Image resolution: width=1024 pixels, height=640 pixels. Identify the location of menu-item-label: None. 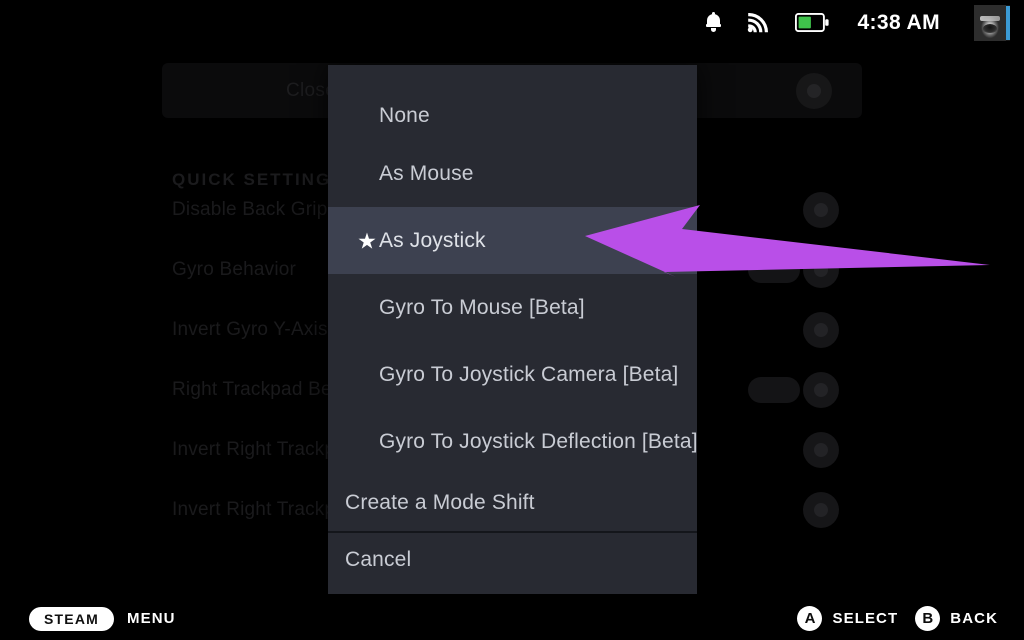
(404, 115).